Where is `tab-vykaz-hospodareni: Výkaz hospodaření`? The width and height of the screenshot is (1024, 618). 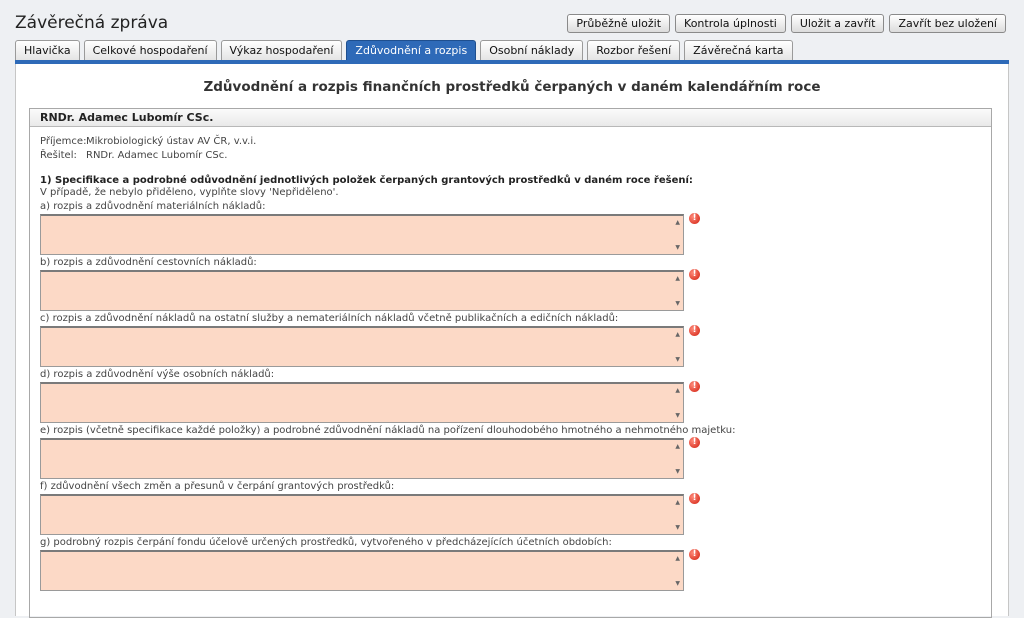
tab-vykaz-hospodareni: Výkaz hospodaření is located at coordinates (281, 50).